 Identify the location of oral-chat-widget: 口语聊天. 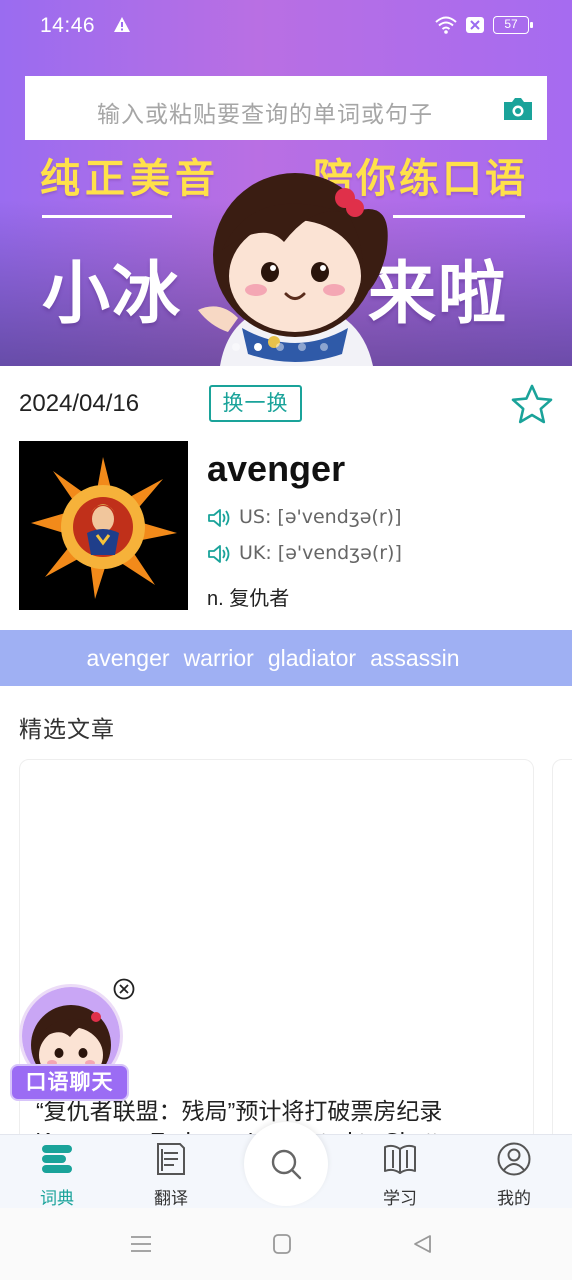
(73, 1040).